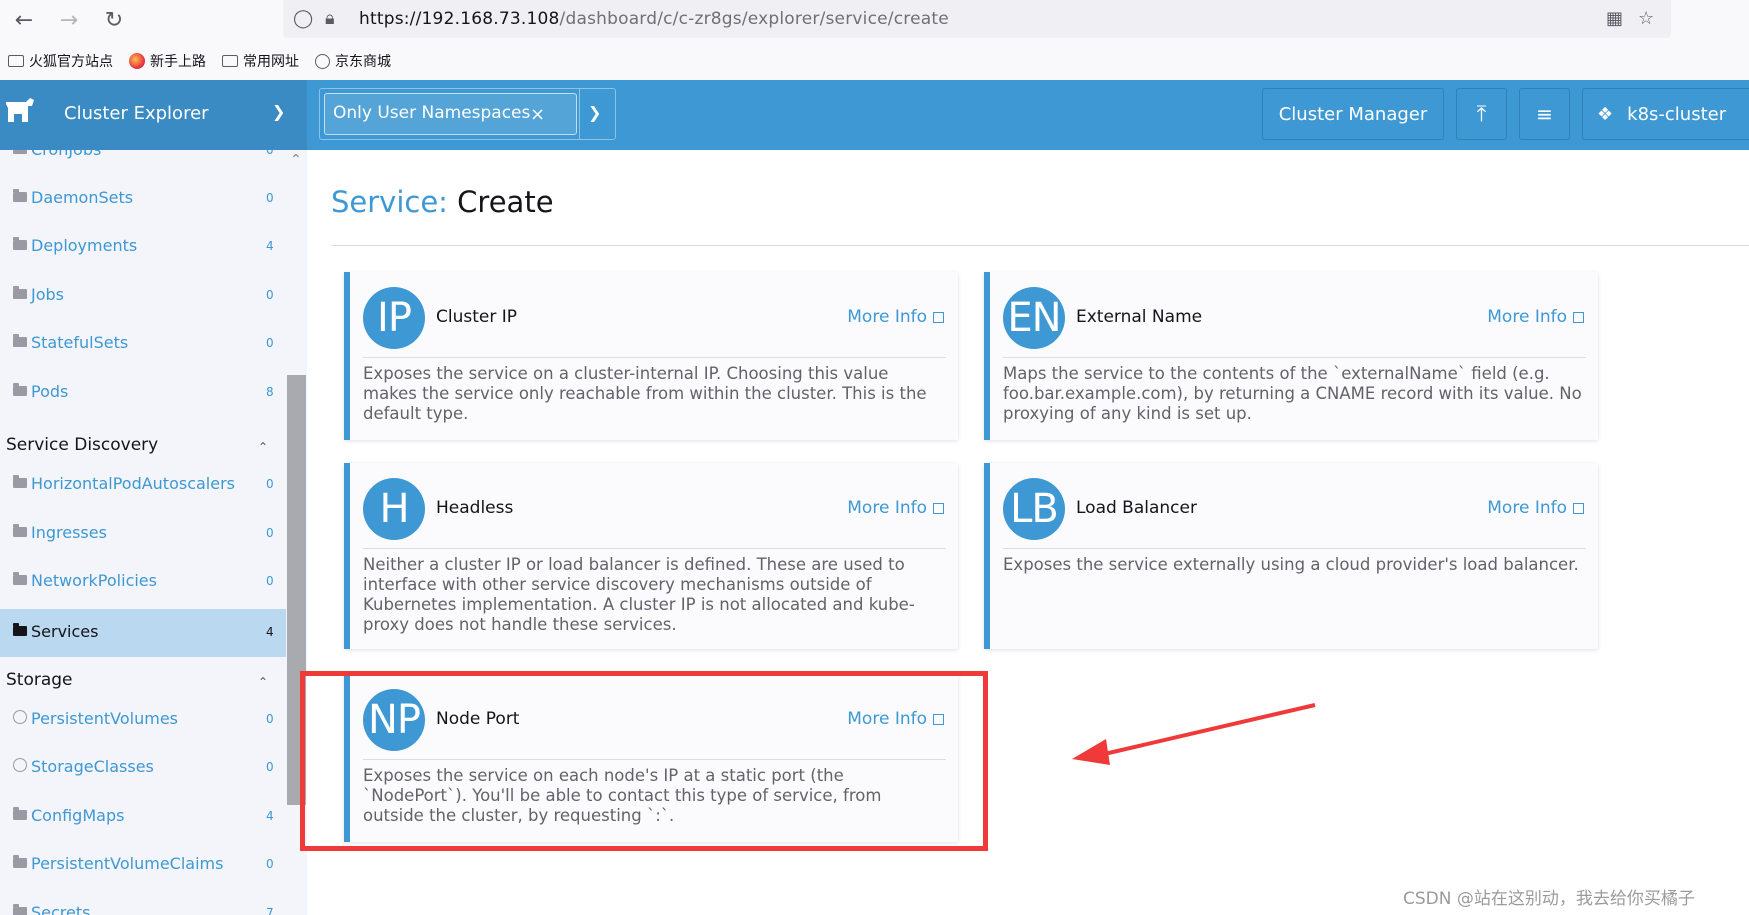  Describe the element at coordinates (94, 580) in the screenshot. I see `sidebar-item-label: NetworkPolicies` at that location.